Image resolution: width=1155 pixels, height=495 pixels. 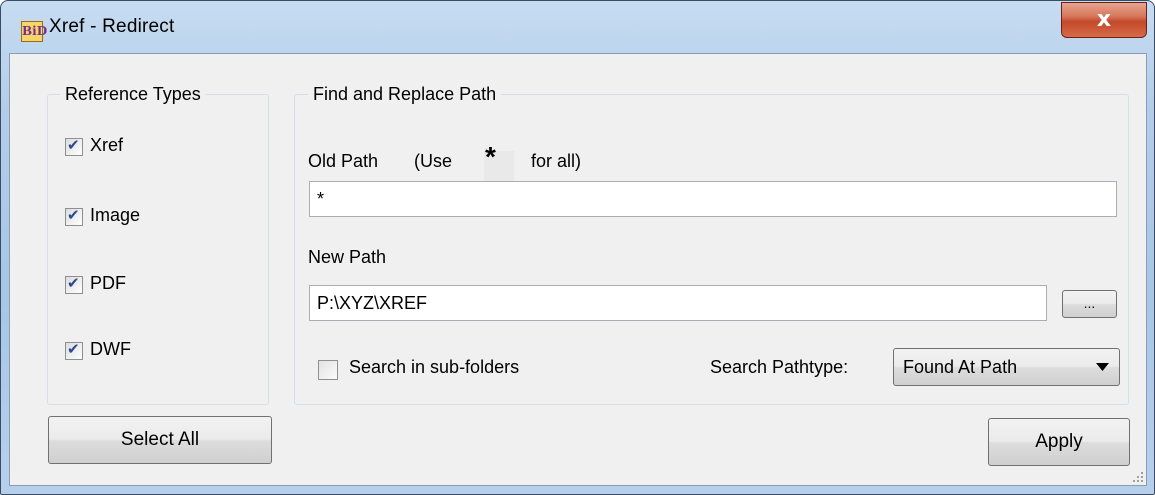 I want to click on xref-checkbox-label: Xref, so click(x=106, y=145).